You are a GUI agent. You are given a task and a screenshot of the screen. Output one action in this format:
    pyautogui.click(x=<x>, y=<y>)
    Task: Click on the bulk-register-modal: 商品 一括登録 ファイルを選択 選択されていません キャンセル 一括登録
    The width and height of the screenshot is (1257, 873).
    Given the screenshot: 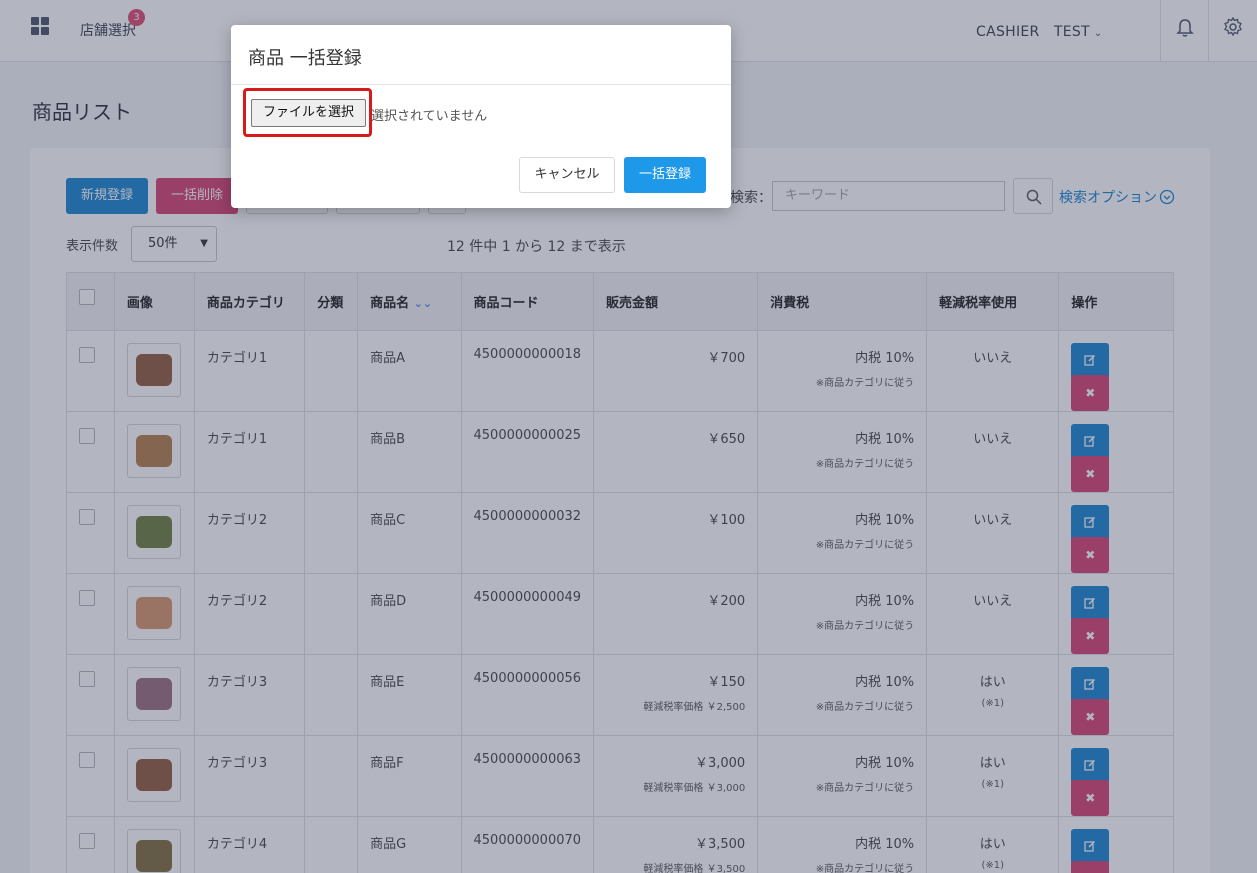 What is the action you would take?
    pyautogui.click(x=481, y=116)
    